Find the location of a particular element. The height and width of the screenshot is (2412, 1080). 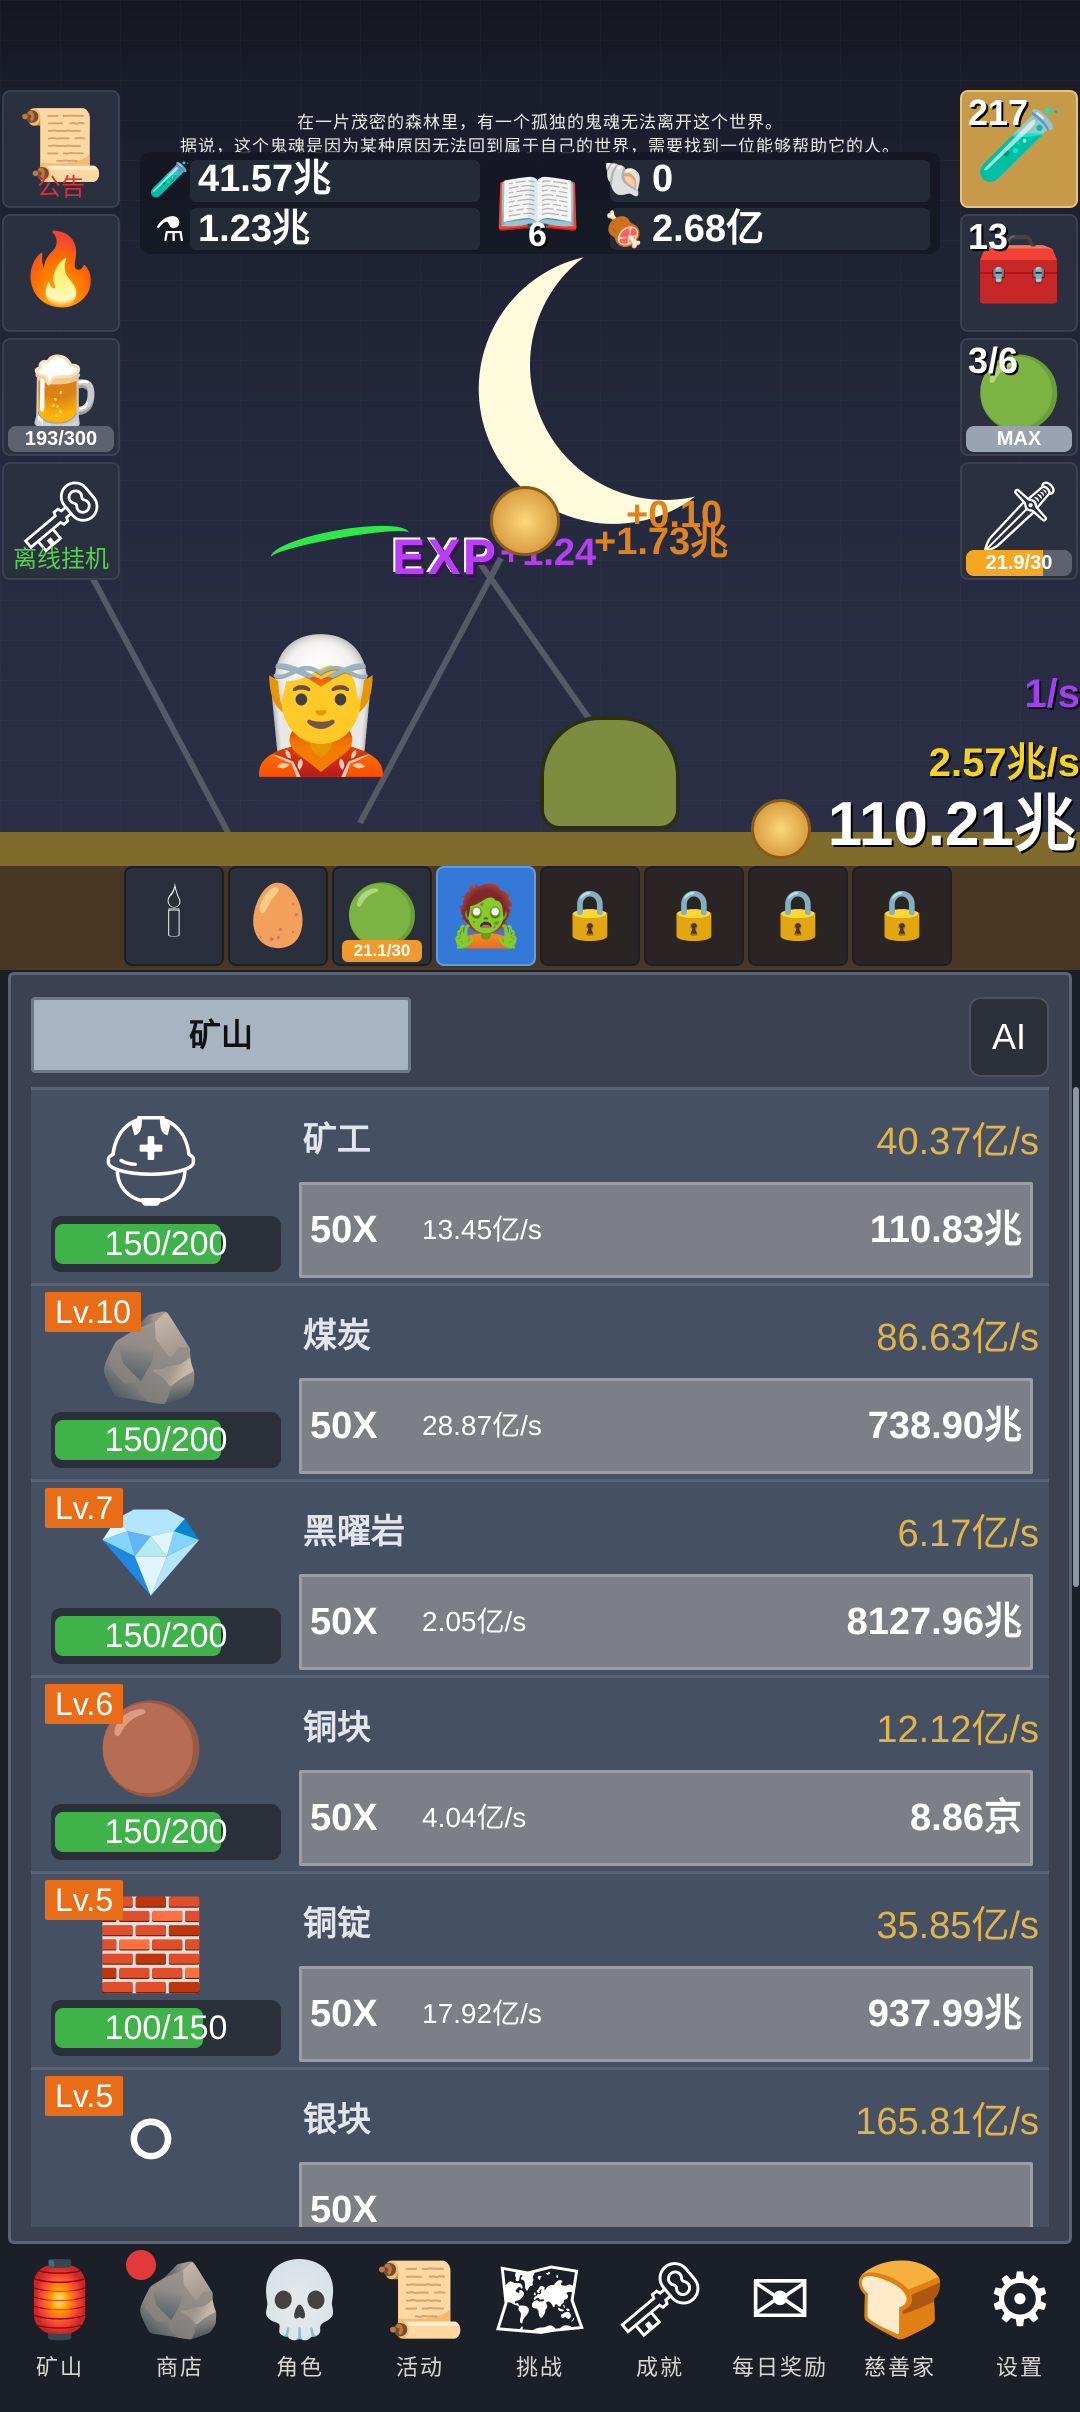

upgrade-cost: 8.86京 is located at coordinates (966, 1818).